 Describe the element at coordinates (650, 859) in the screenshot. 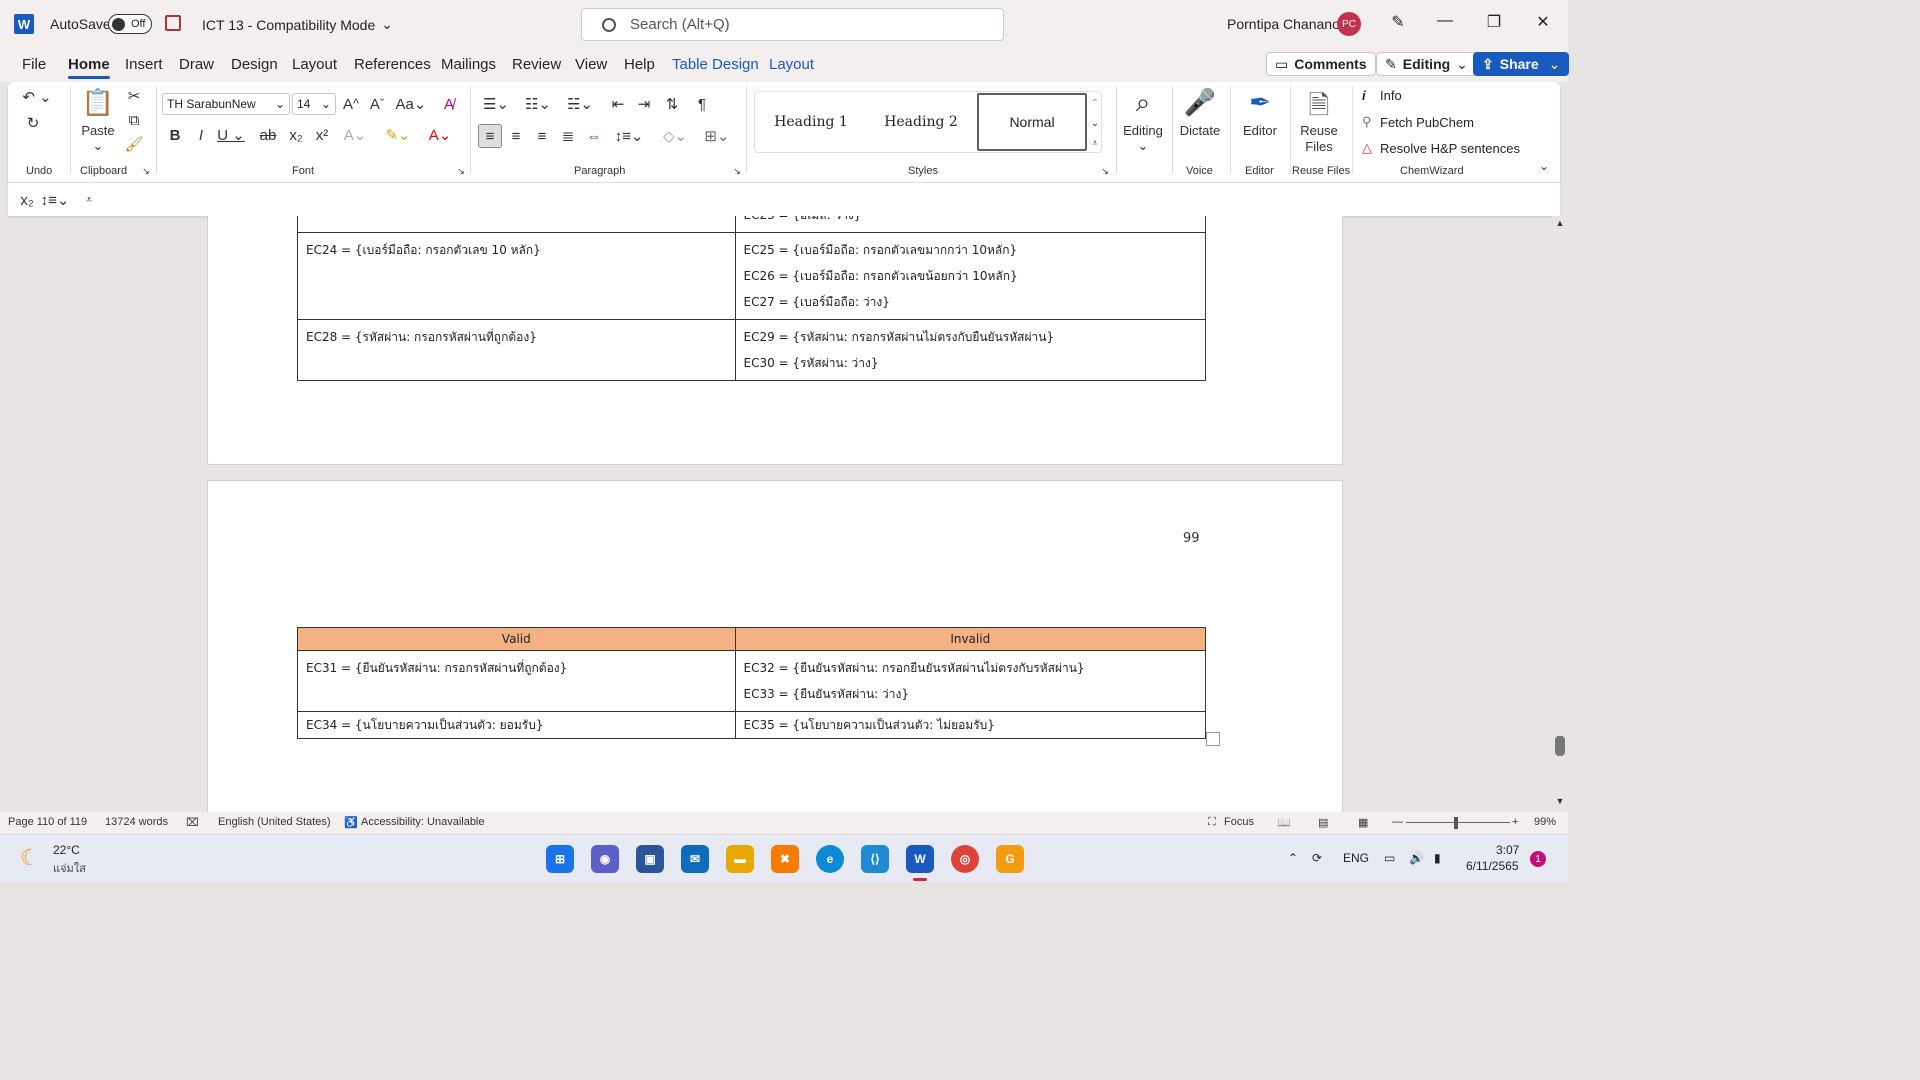

I see `store-icon: ▣` at that location.